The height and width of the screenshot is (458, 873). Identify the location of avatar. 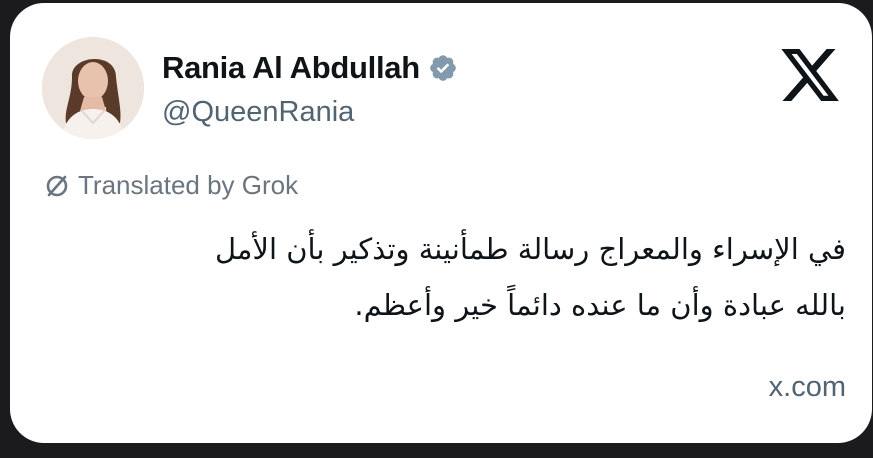
(93, 88).